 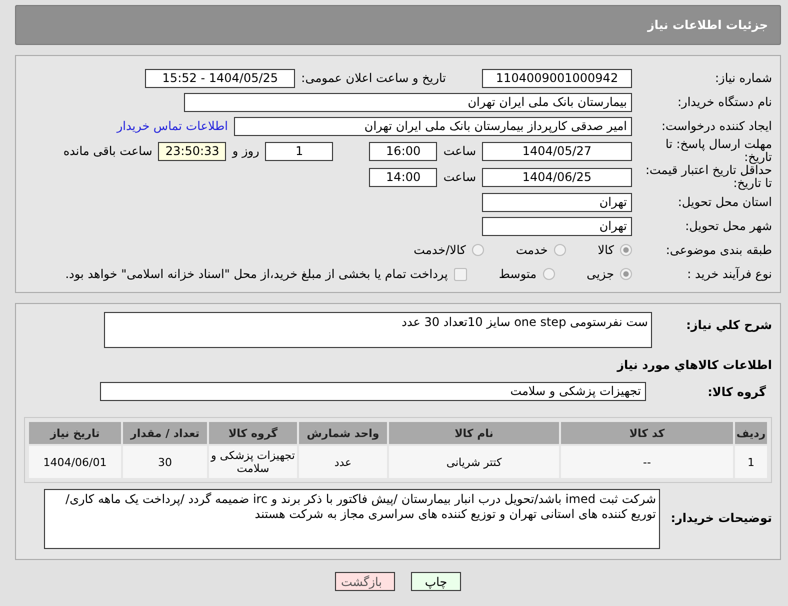 I want to click on text-field: 16:00, so click(x=403, y=151).